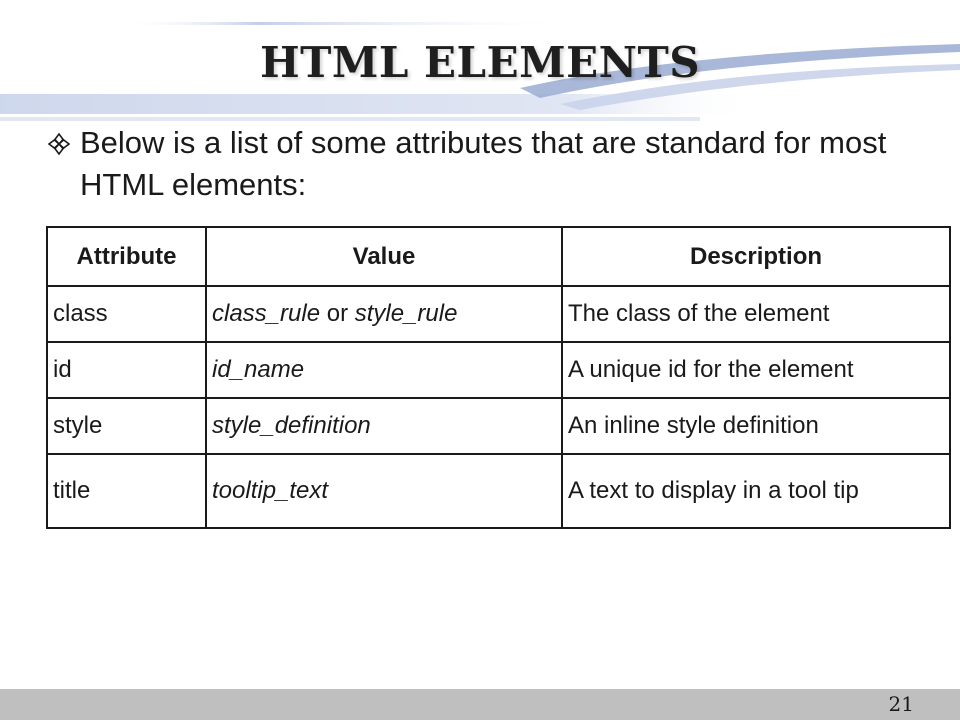  I want to click on cell-value: tooltip_text, so click(384, 491).